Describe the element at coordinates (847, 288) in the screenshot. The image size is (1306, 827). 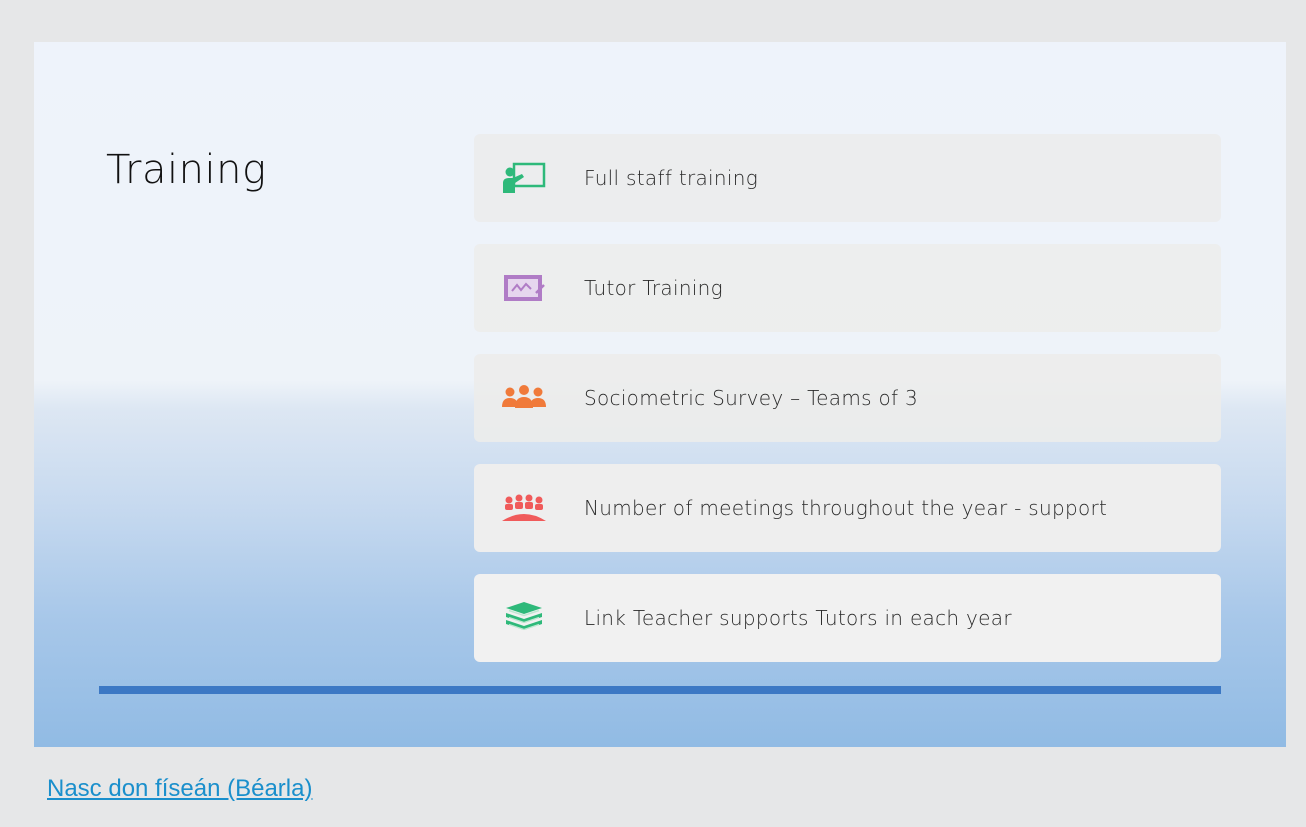
I see `list-item: Tutor Training` at that location.